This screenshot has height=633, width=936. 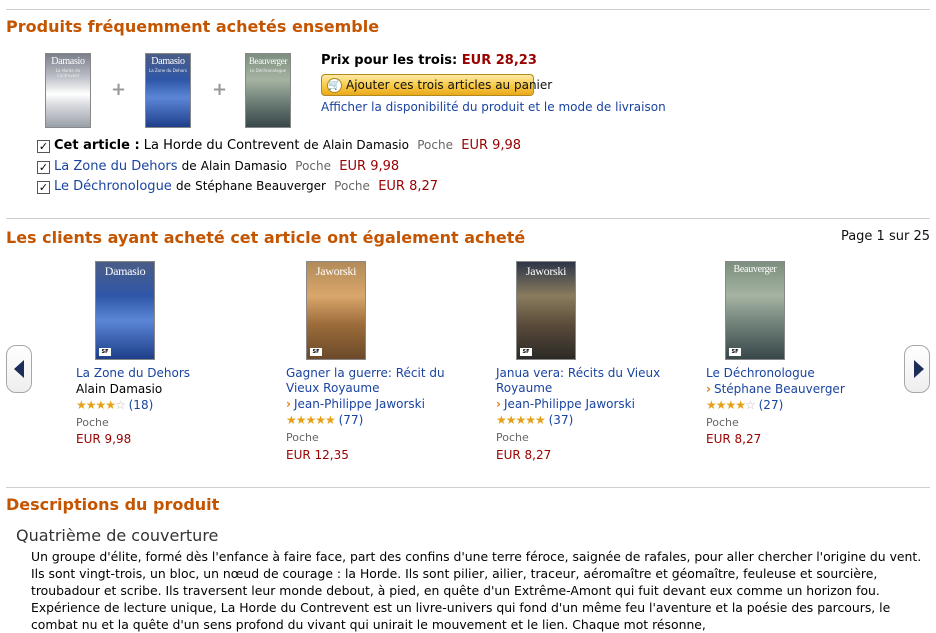 I want to click on product-author: Alain Damasio, so click(x=119, y=389).